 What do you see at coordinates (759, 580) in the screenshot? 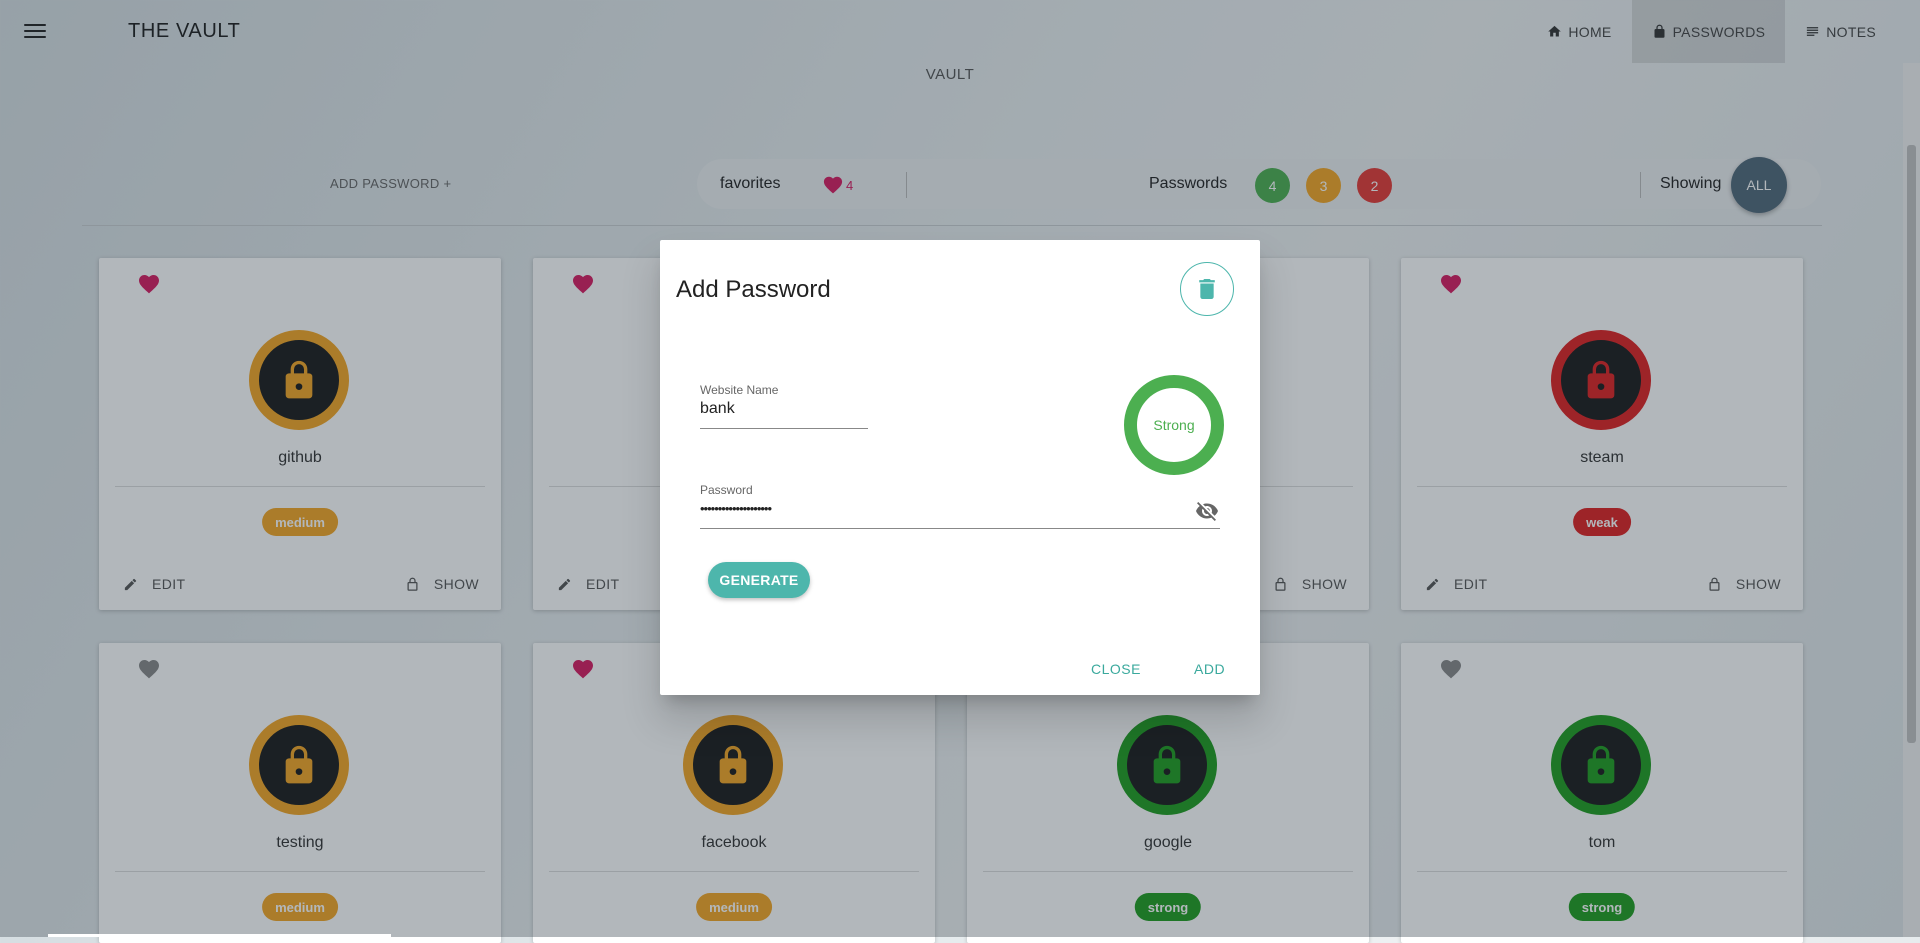
I see `generate-button: GENERATE` at bounding box center [759, 580].